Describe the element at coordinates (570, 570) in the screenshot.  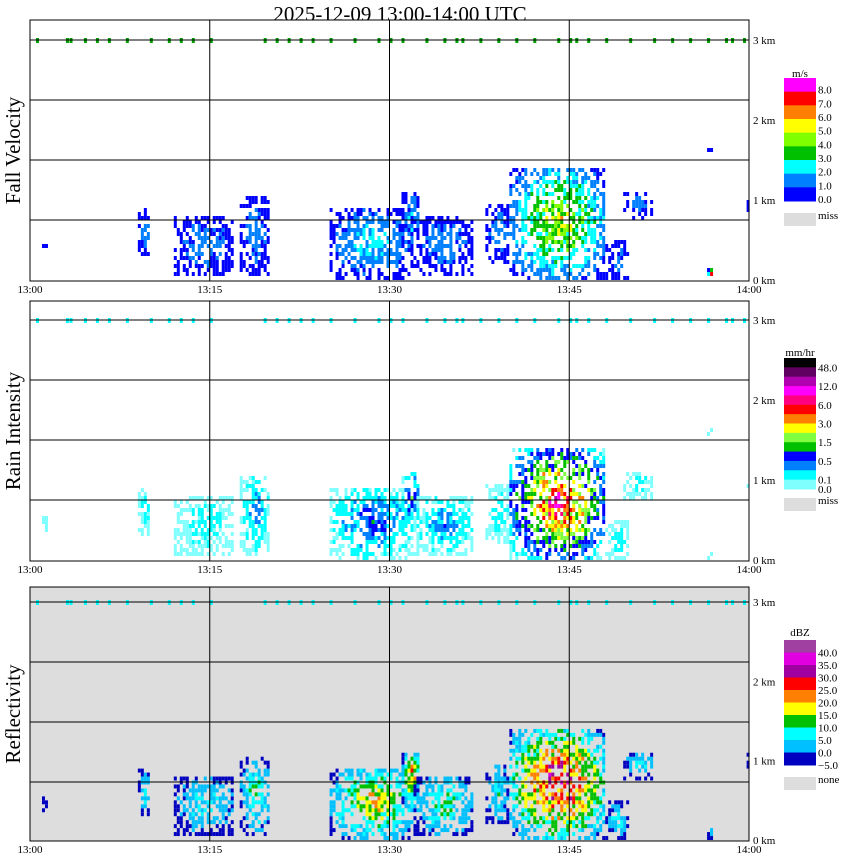
I see `x-tick-label: 13:45` at that location.